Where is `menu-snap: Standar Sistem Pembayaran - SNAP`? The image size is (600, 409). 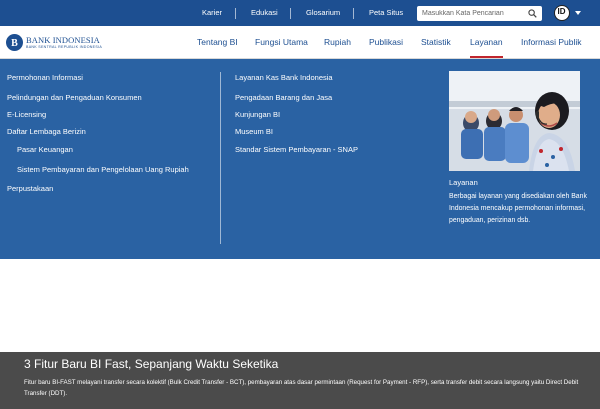
menu-snap: Standar Sistem Pembayaran - SNAP is located at coordinates (296, 149).